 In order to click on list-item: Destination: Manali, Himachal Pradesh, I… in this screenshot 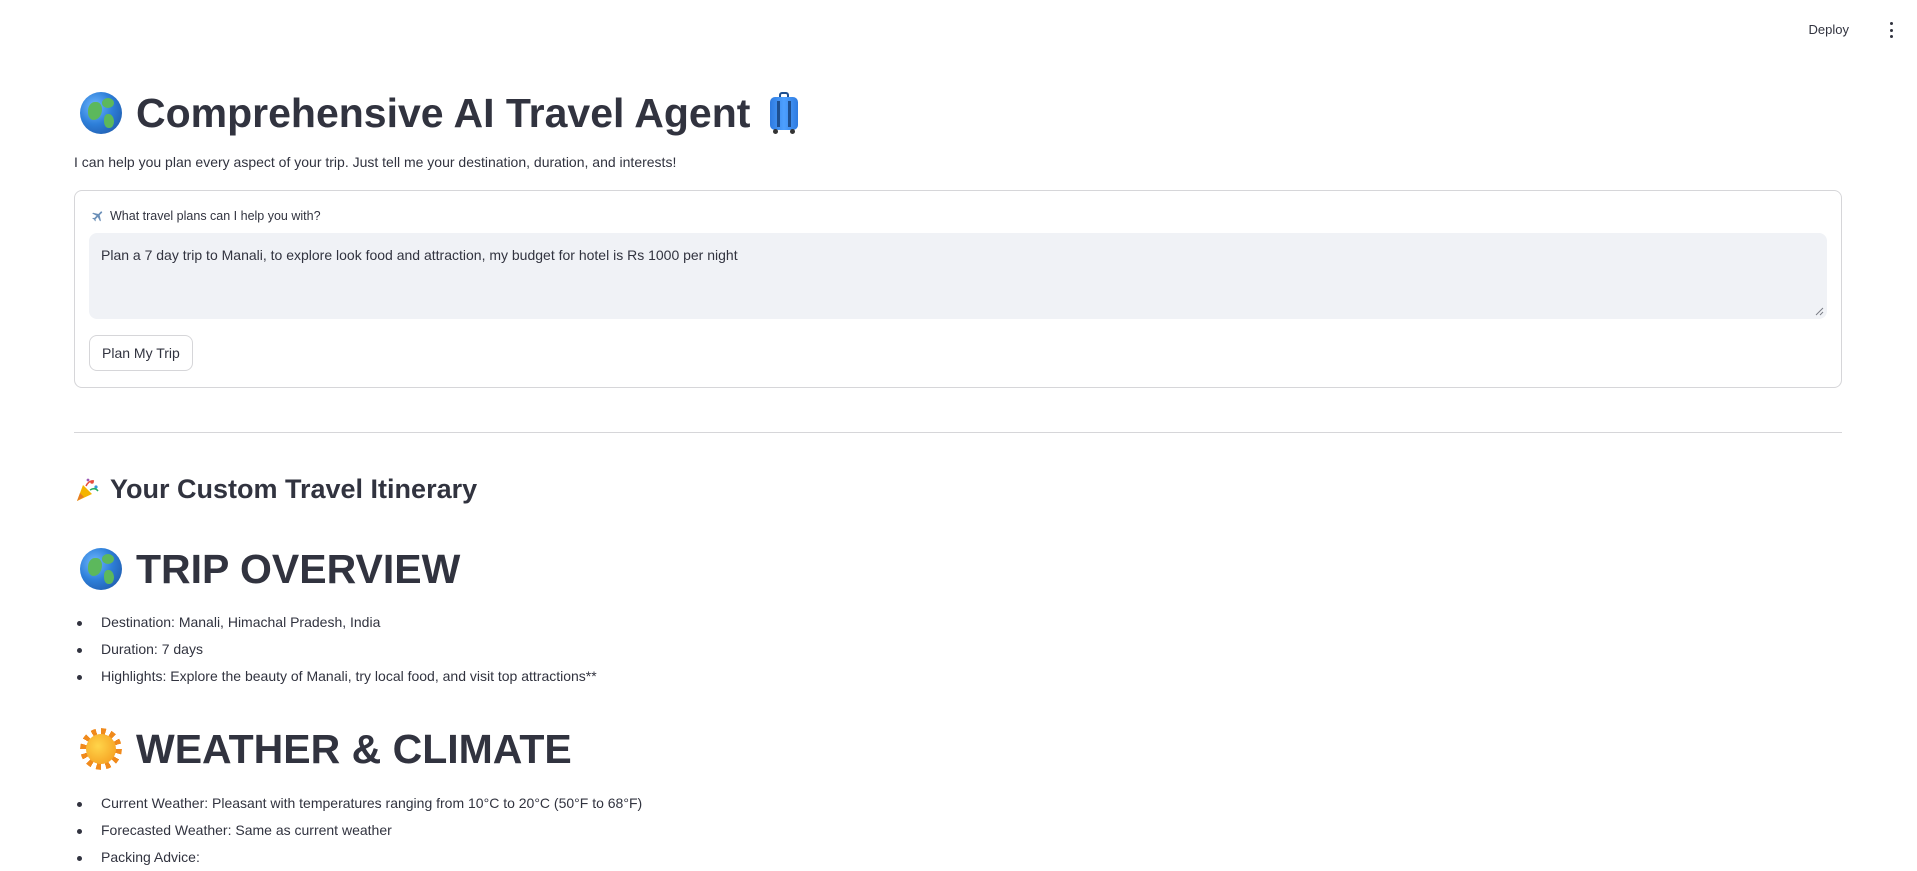, I will do `click(337, 622)`.